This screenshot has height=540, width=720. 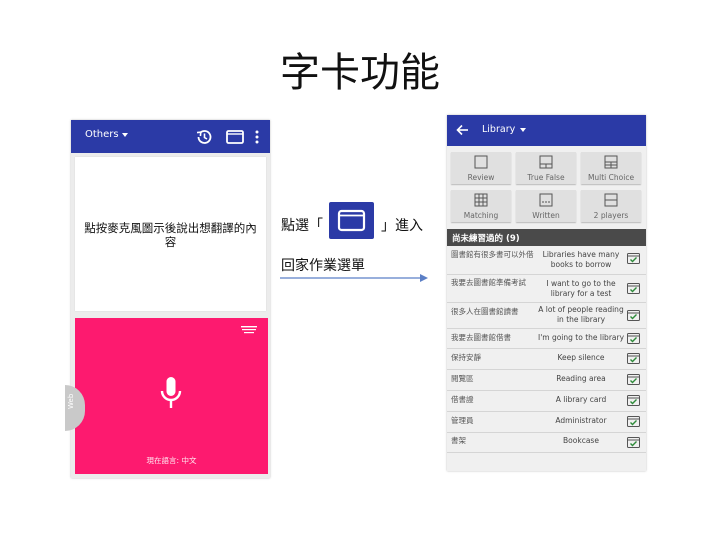 I want to click on microphone-icon, so click(x=171, y=394).